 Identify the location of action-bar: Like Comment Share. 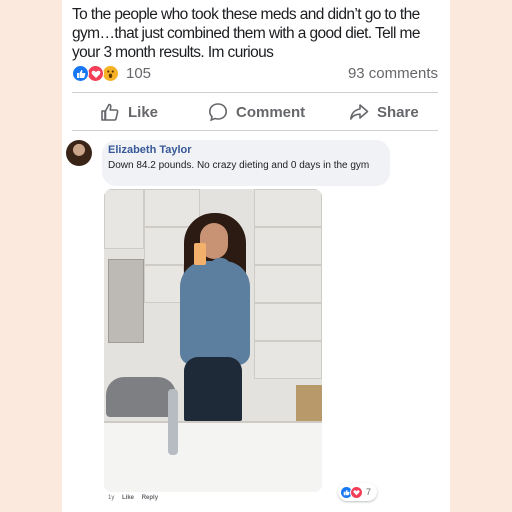
(255, 112).